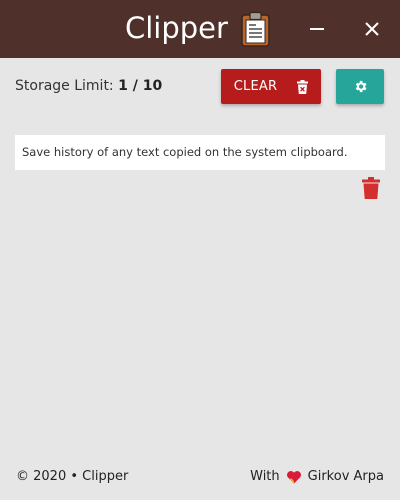 The image size is (400, 500). I want to click on clipboard-icon, so click(255, 29).